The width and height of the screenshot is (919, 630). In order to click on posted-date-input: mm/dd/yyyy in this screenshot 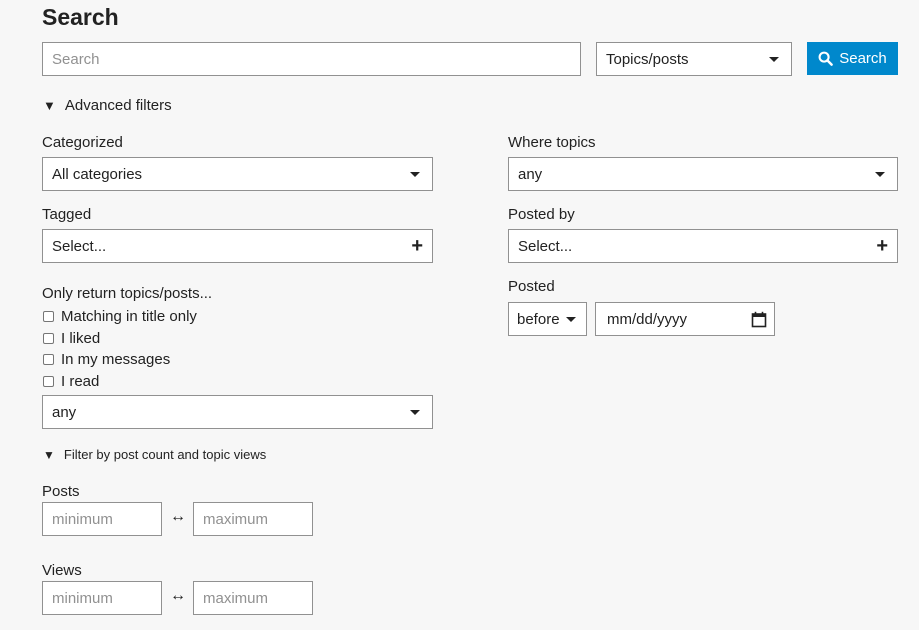, I will do `click(685, 319)`.